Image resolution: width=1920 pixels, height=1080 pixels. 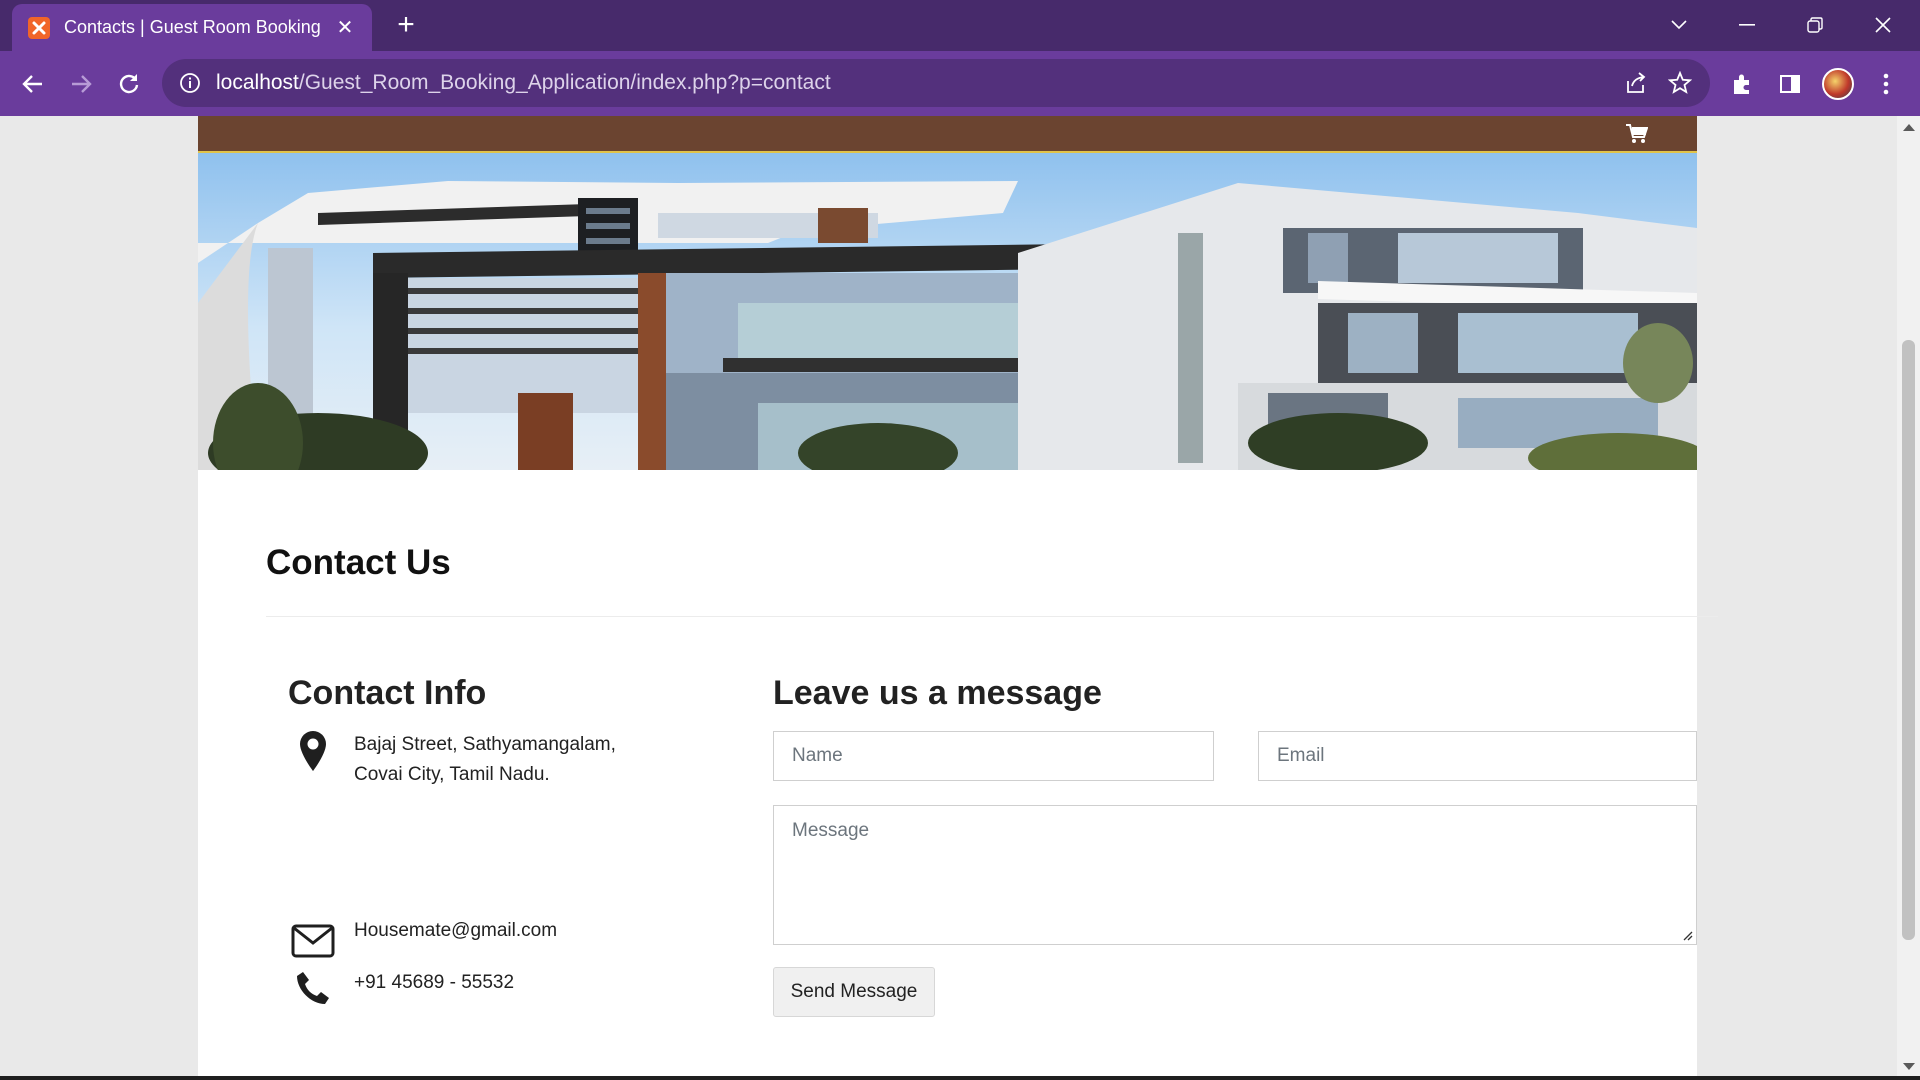 What do you see at coordinates (456, 930) in the screenshot?
I see `email-text: Housemate@gmail.com` at bounding box center [456, 930].